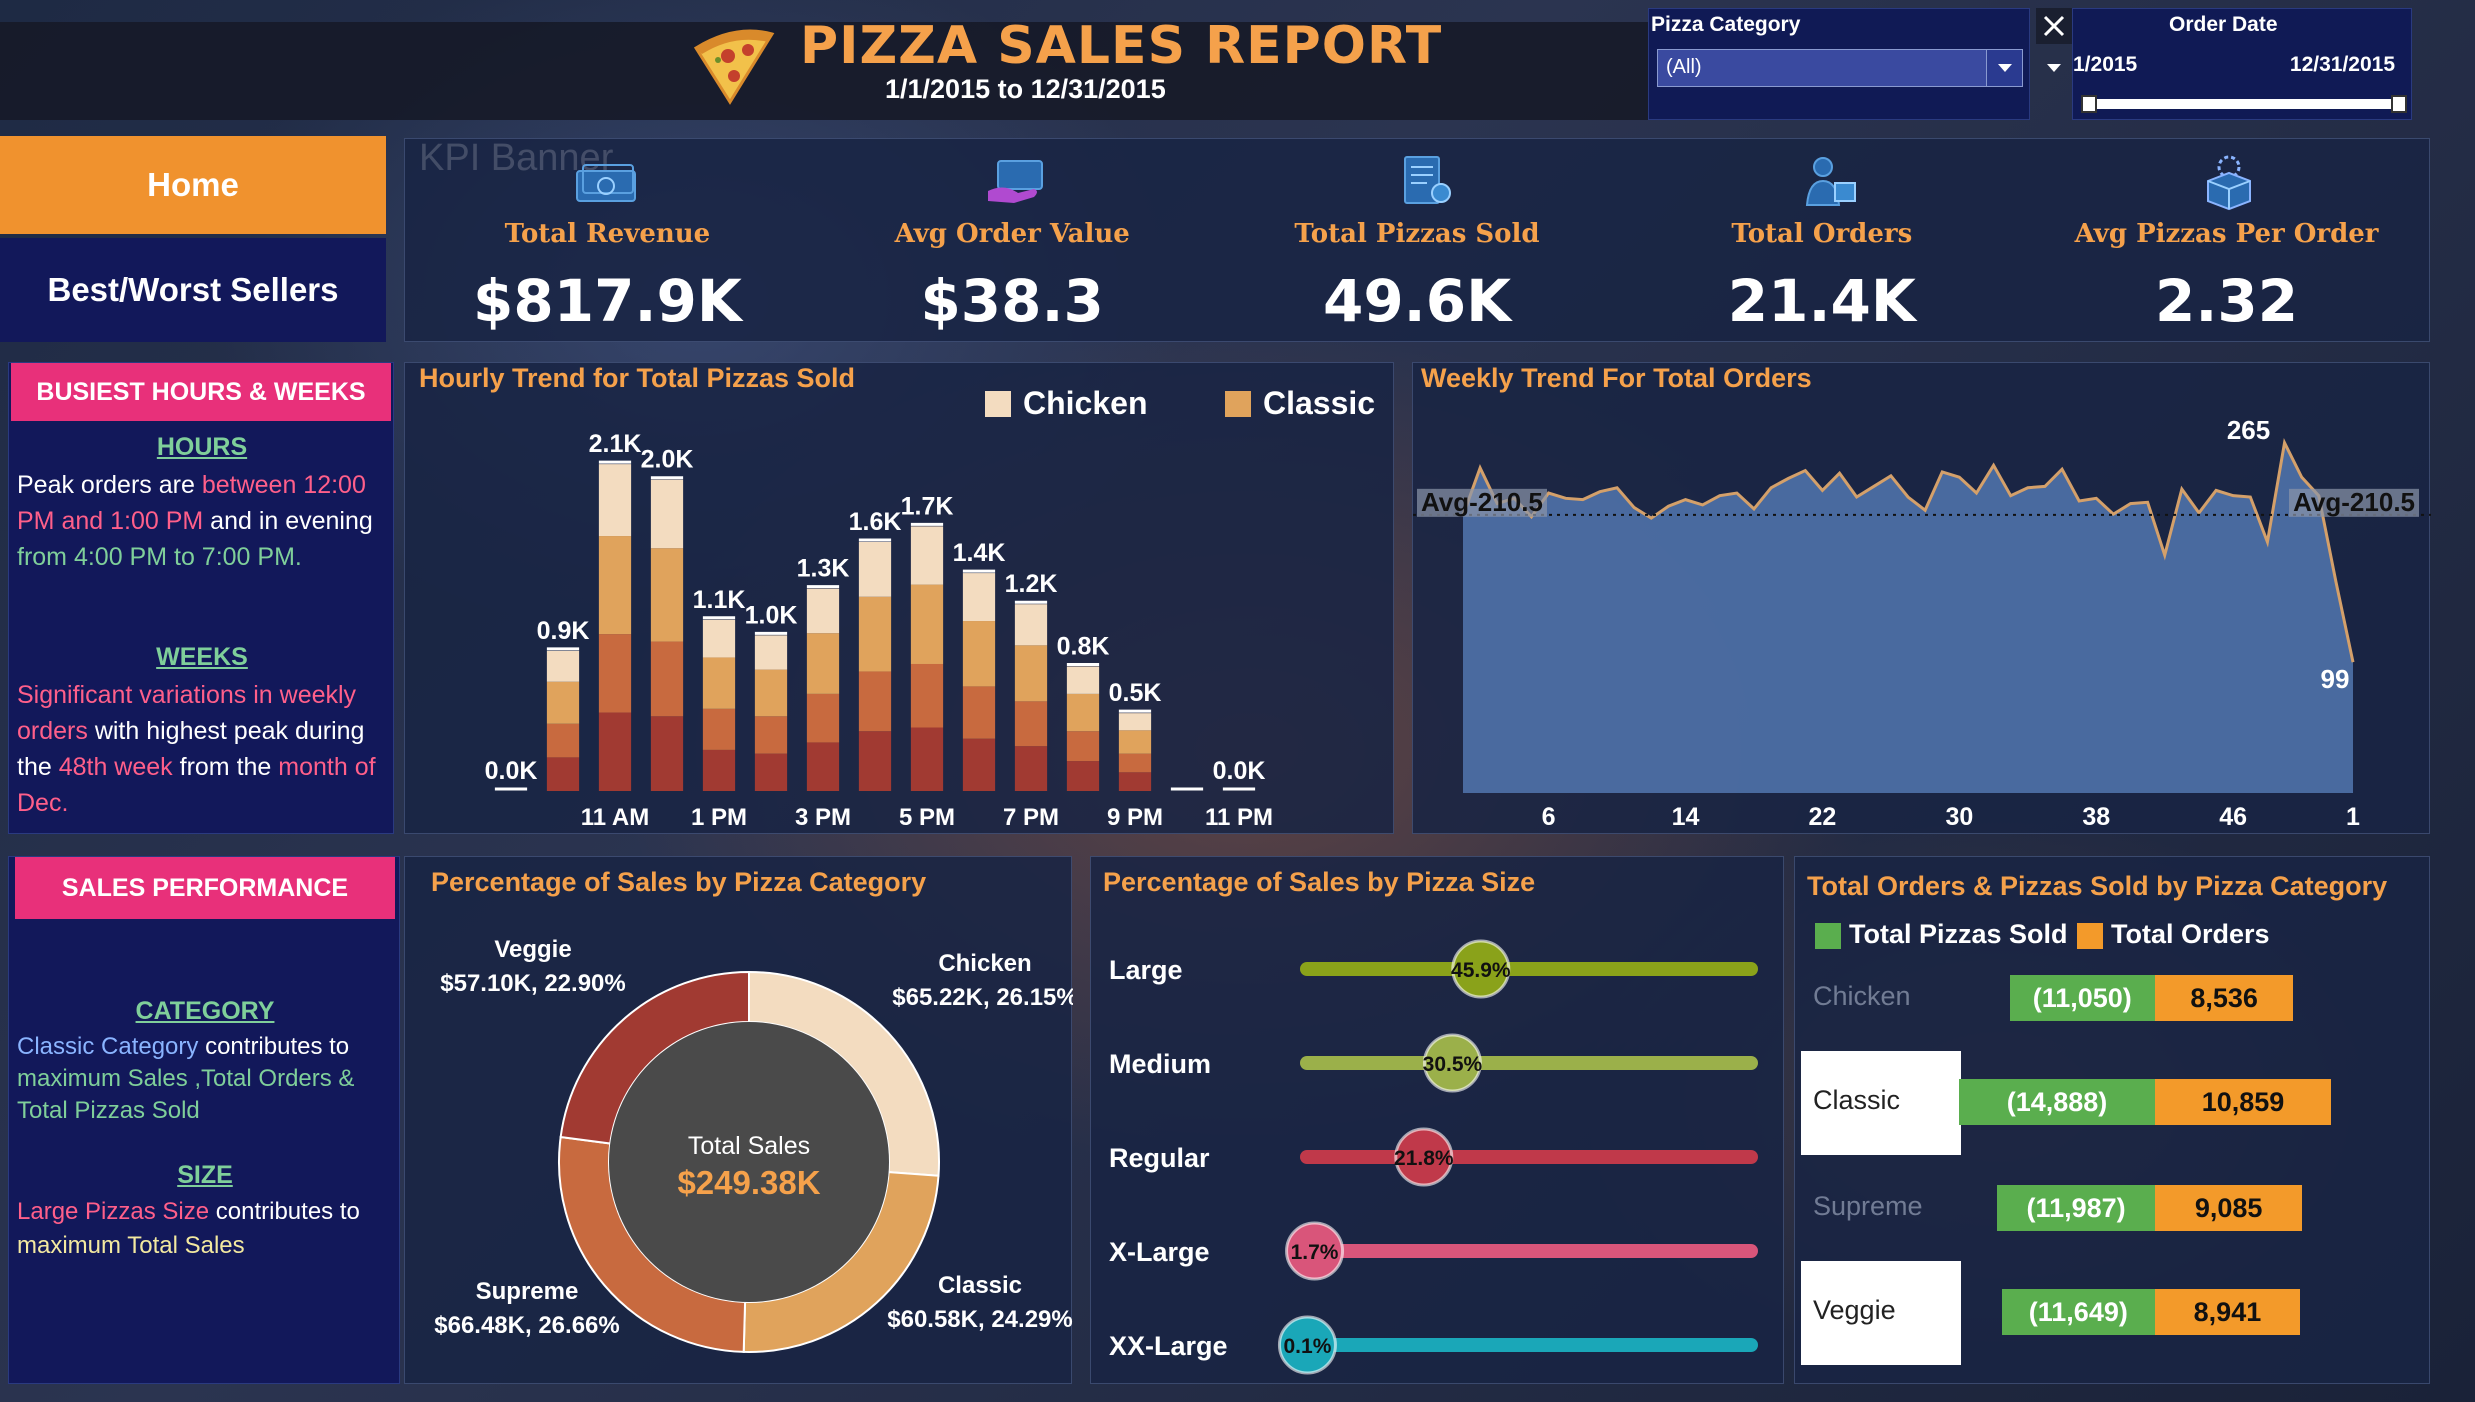 Image resolution: width=2475 pixels, height=1402 pixels. Describe the element at coordinates (1031, 817) in the screenshot. I see `x-tick-label: 7 PM` at that location.